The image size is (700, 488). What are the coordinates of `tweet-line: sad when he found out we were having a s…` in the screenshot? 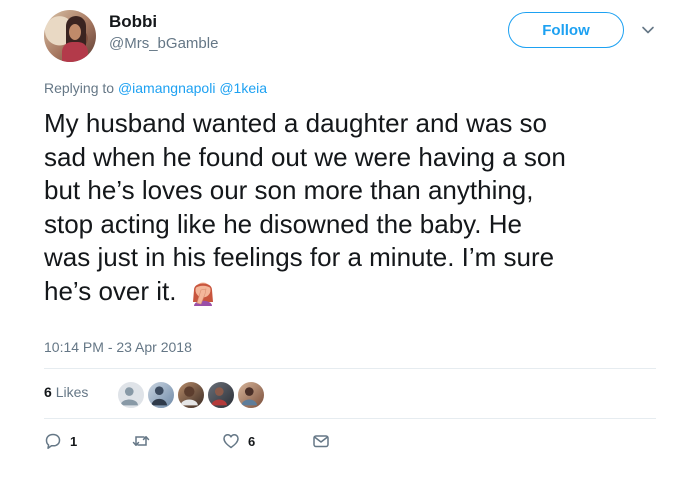 It's located at (305, 156).